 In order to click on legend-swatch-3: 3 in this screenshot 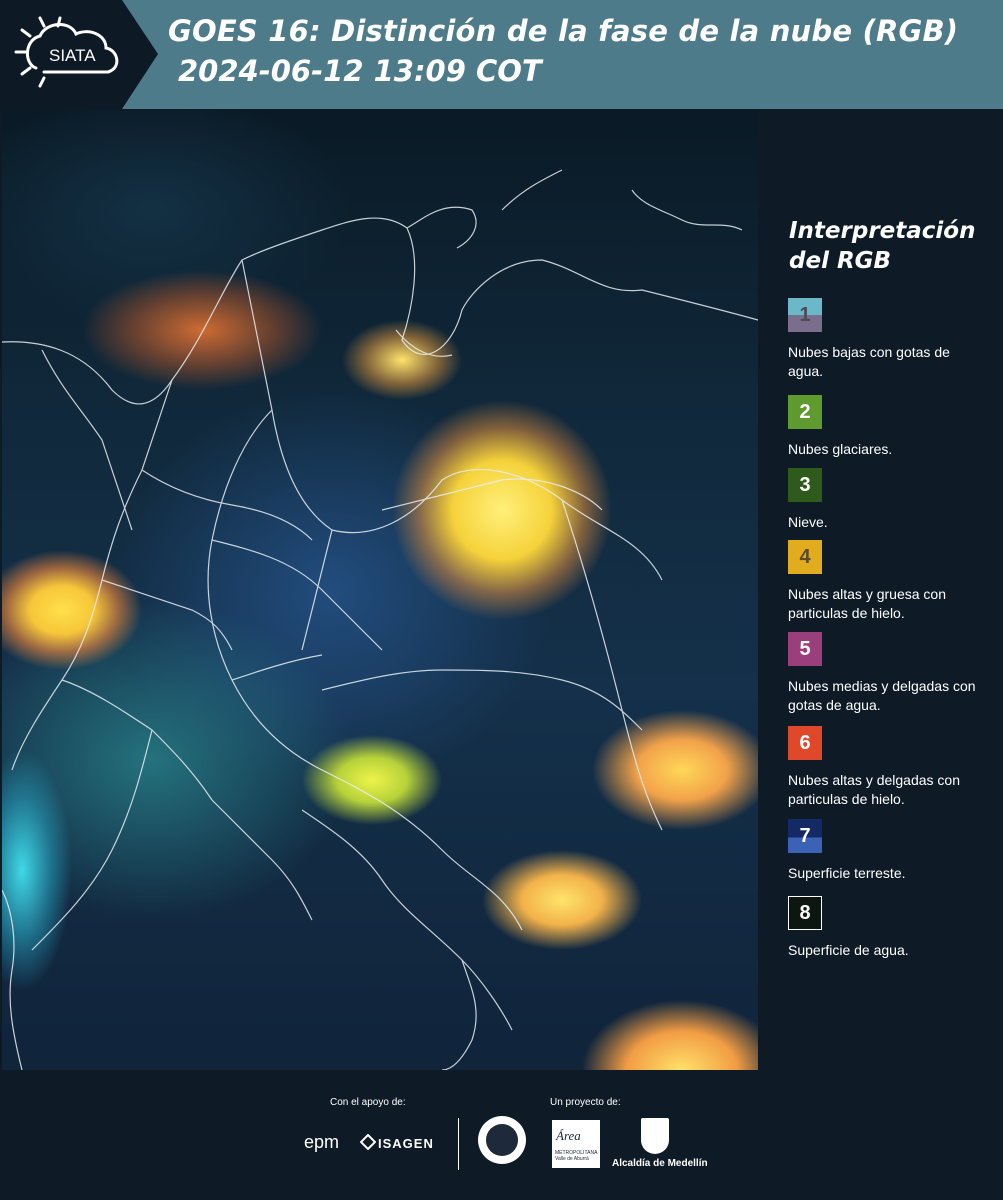, I will do `click(805, 485)`.